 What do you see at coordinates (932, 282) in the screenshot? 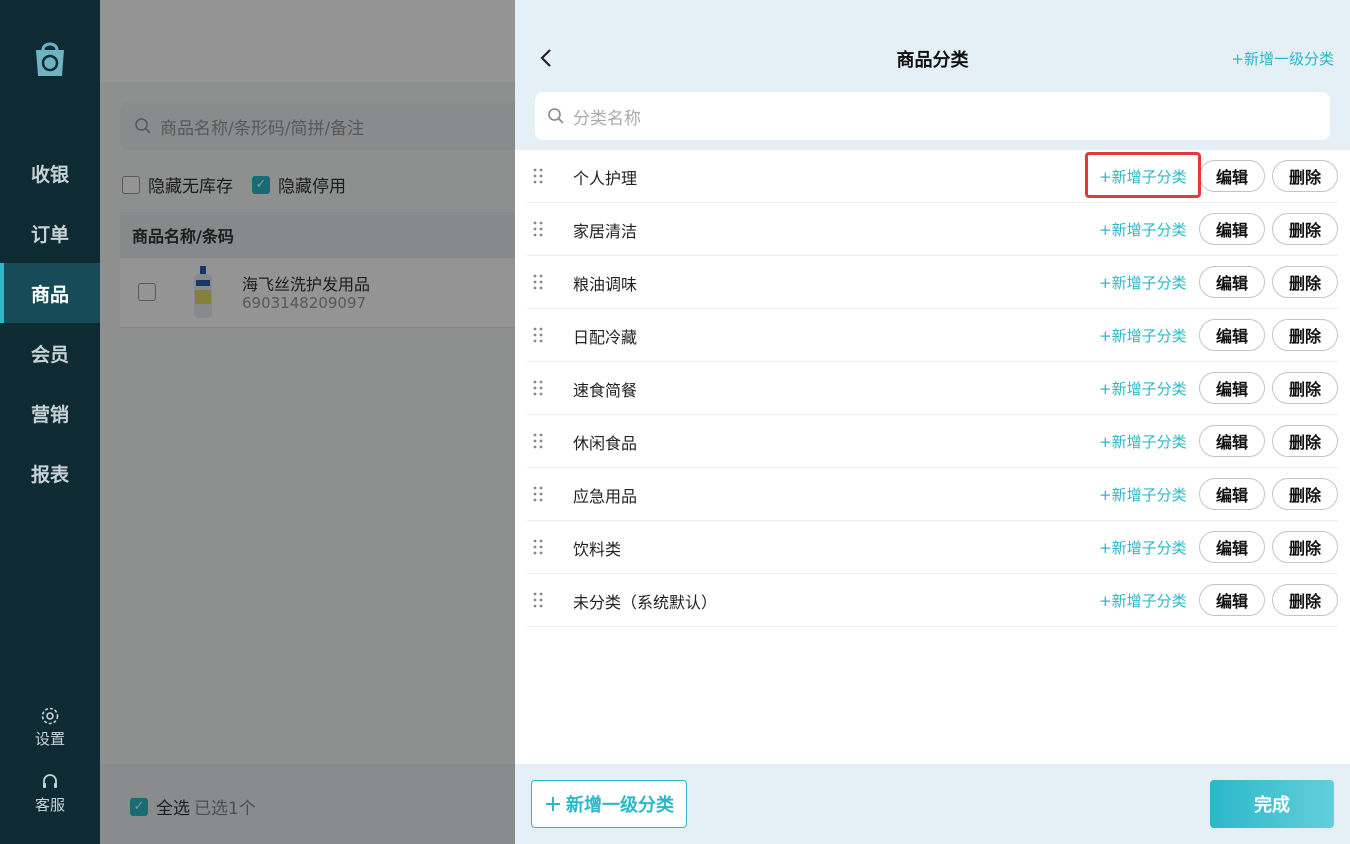
I see `list-item: 粮油调味 +新增子分类 编辑 删除` at bounding box center [932, 282].